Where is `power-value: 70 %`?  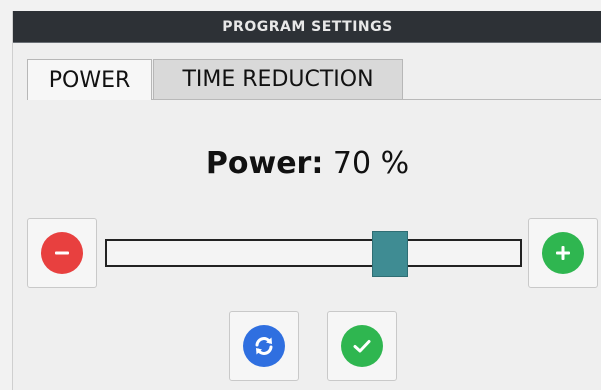
power-value: 70 % is located at coordinates (371, 163).